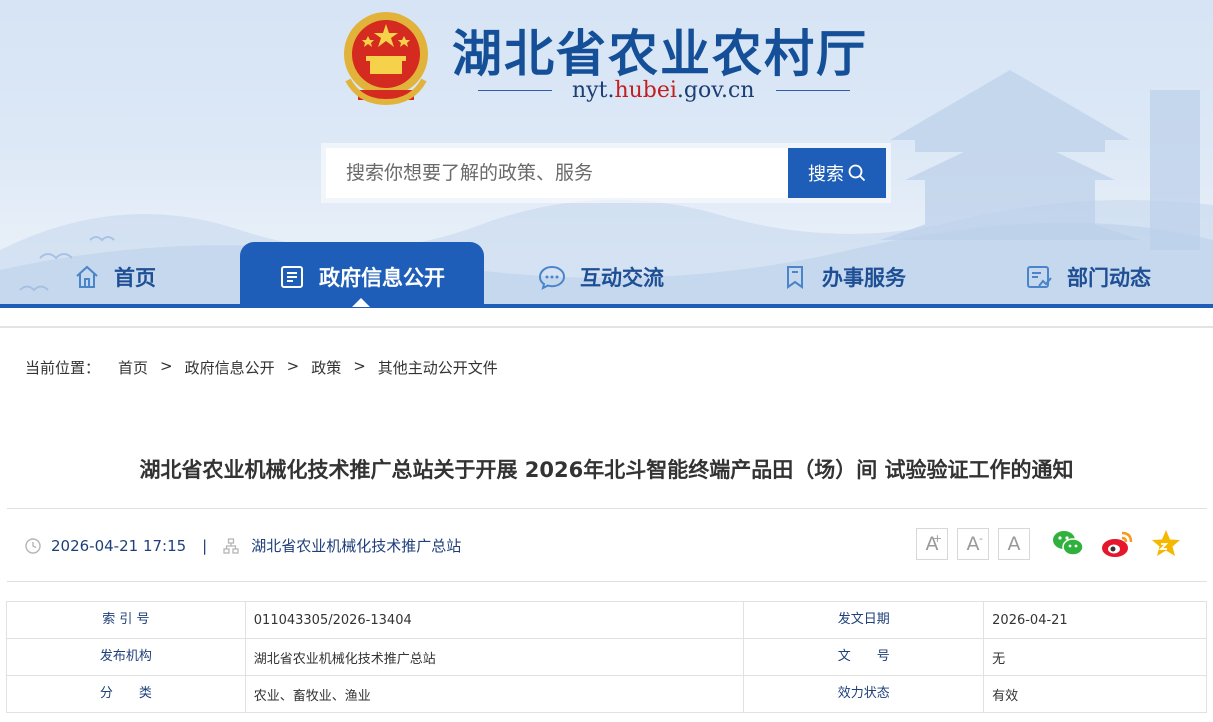 Image resolution: width=1213 pixels, height=722 pixels. I want to click on nav-label: 首页, so click(135, 278).